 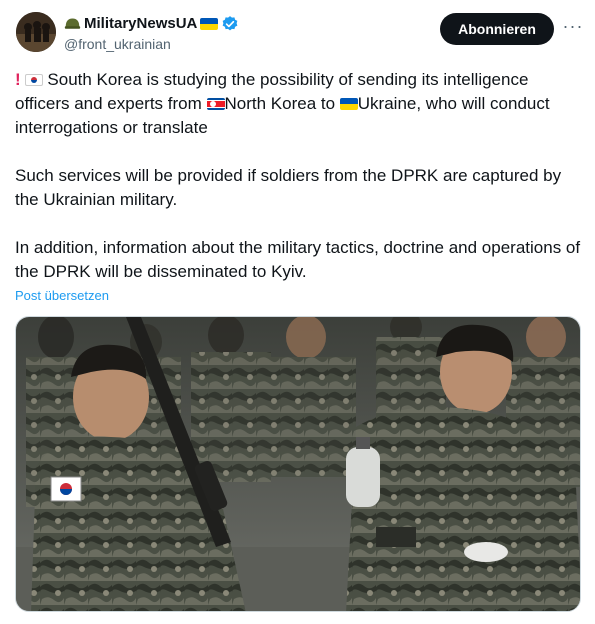 I want to click on verified-badge-icon, so click(x=230, y=23).